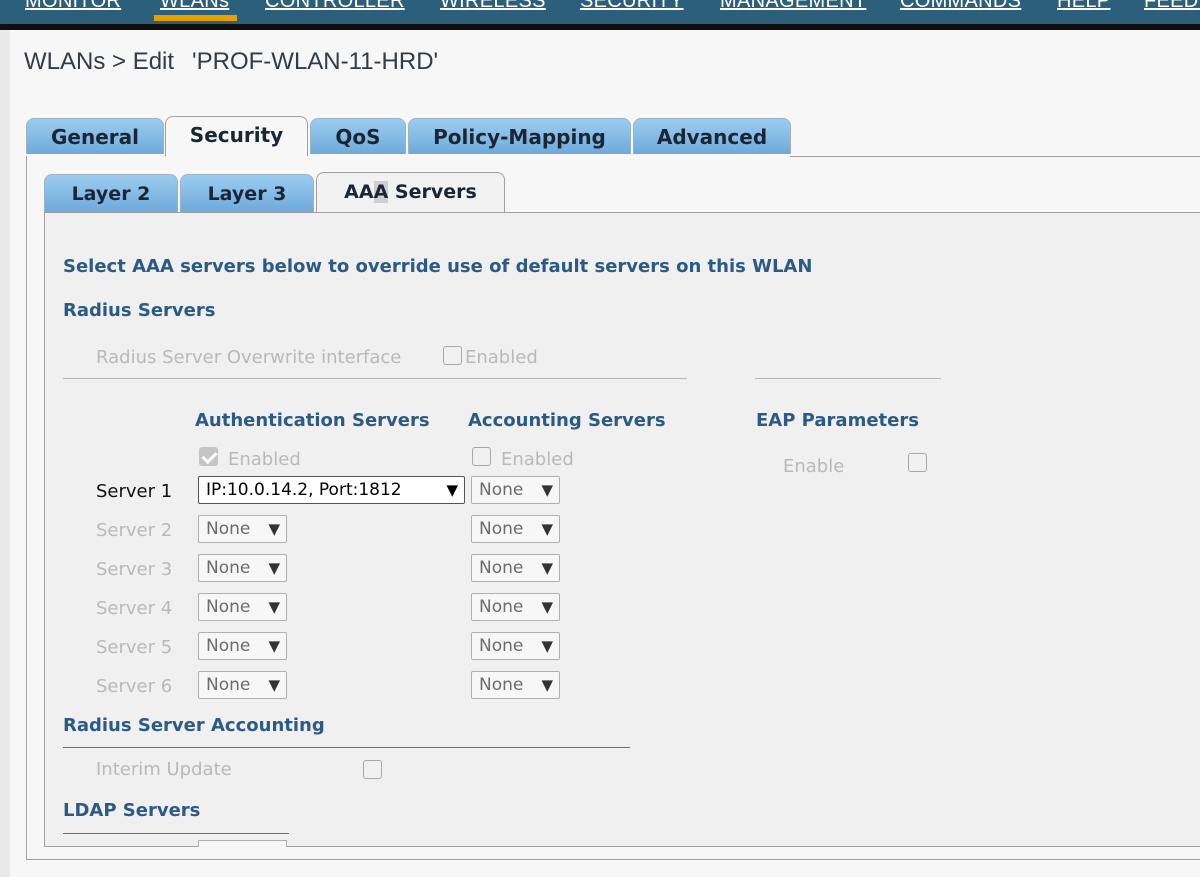 The width and height of the screenshot is (1200, 877). I want to click on server-5-acct-value: None, so click(501, 646).